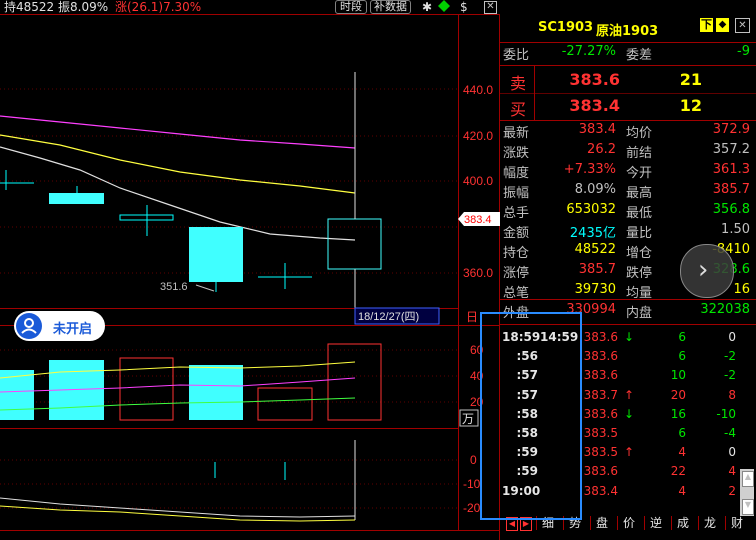  I want to click on tick-price: 383.4, so click(600, 490).